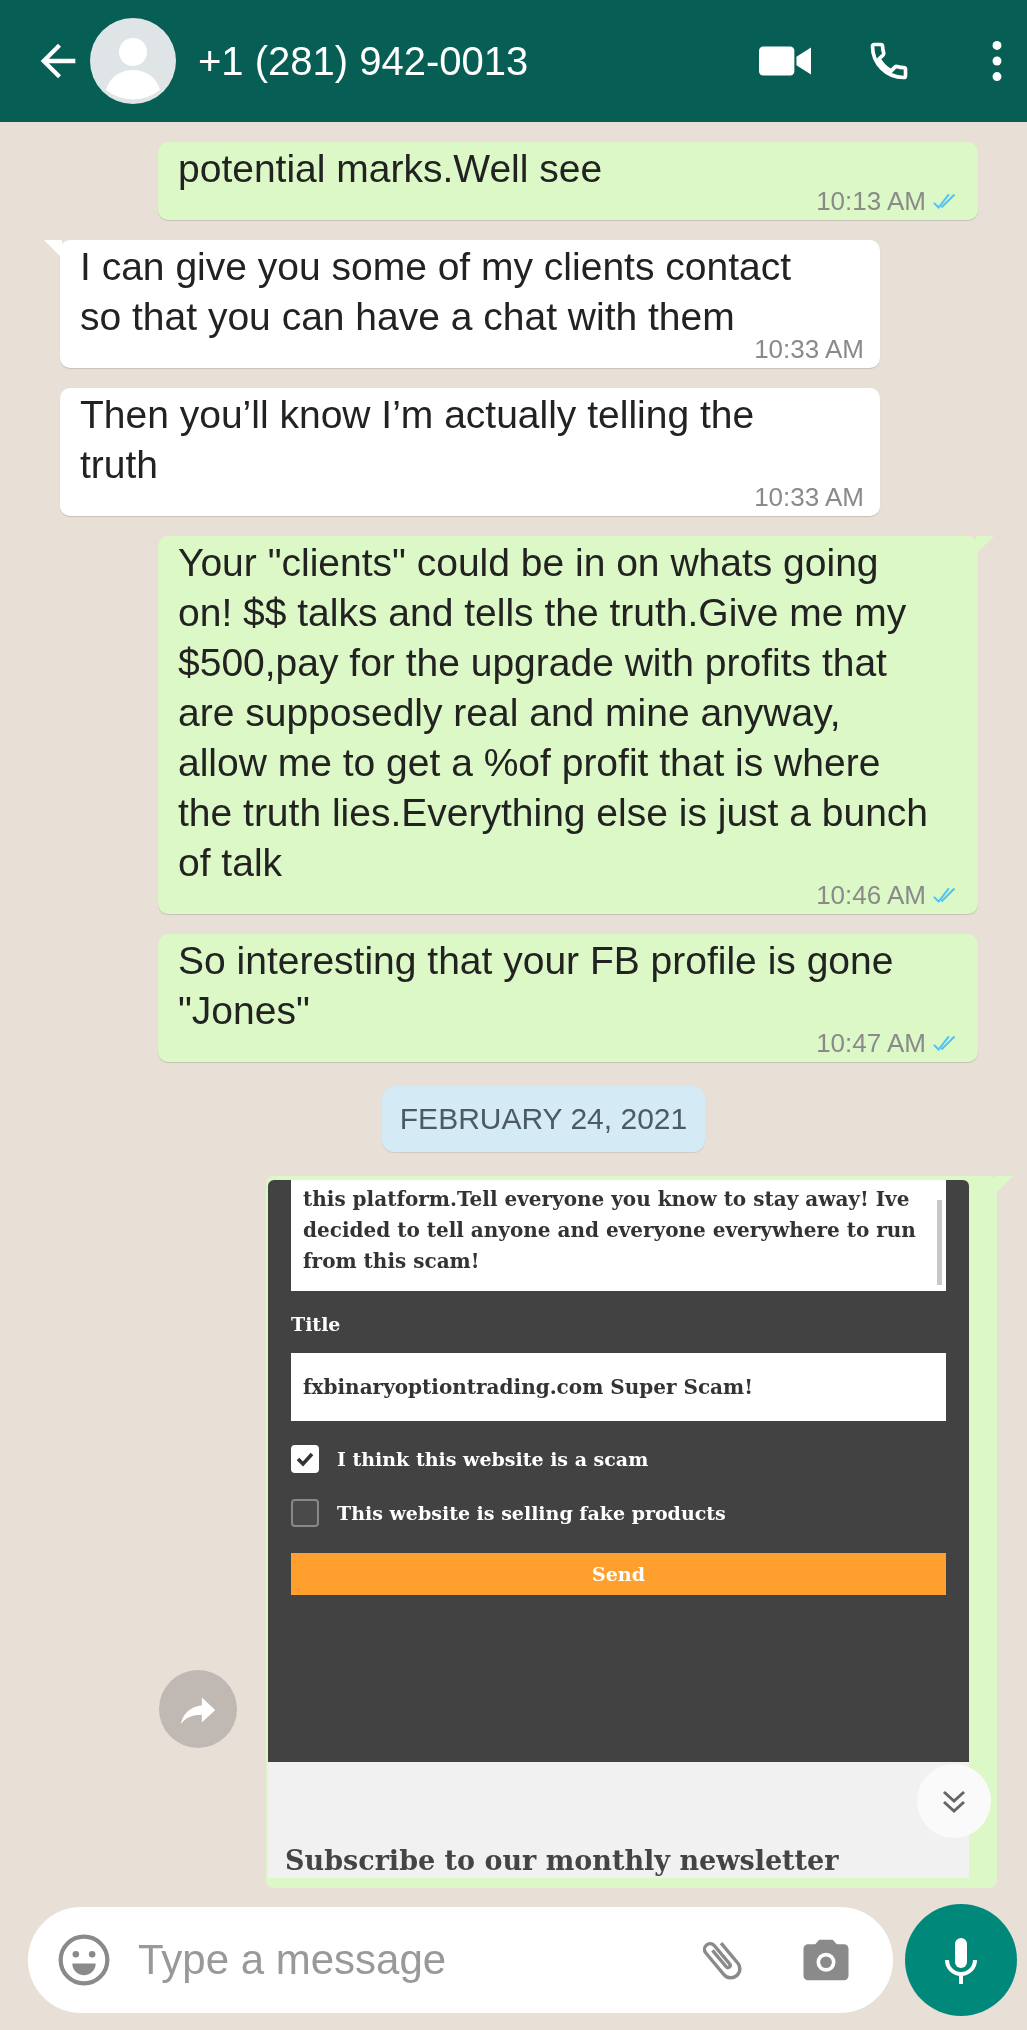  What do you see at coordinates (809, 497) in the screenshot?
I see `message-time: 10:33 AM` at bounding box center [809, 497].